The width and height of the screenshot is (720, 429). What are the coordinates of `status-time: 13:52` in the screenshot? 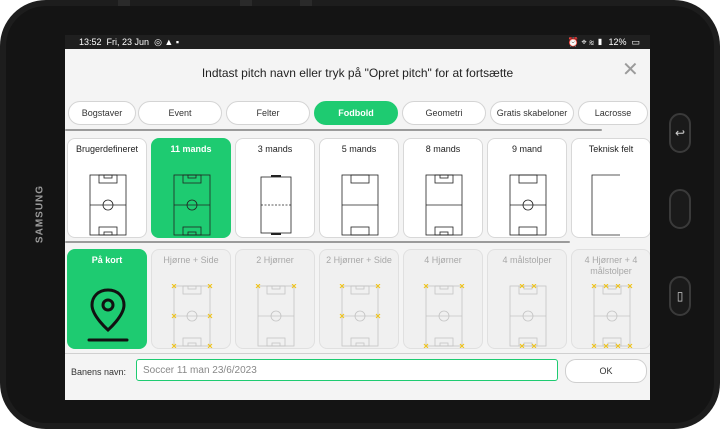 It's located at (90, 42).